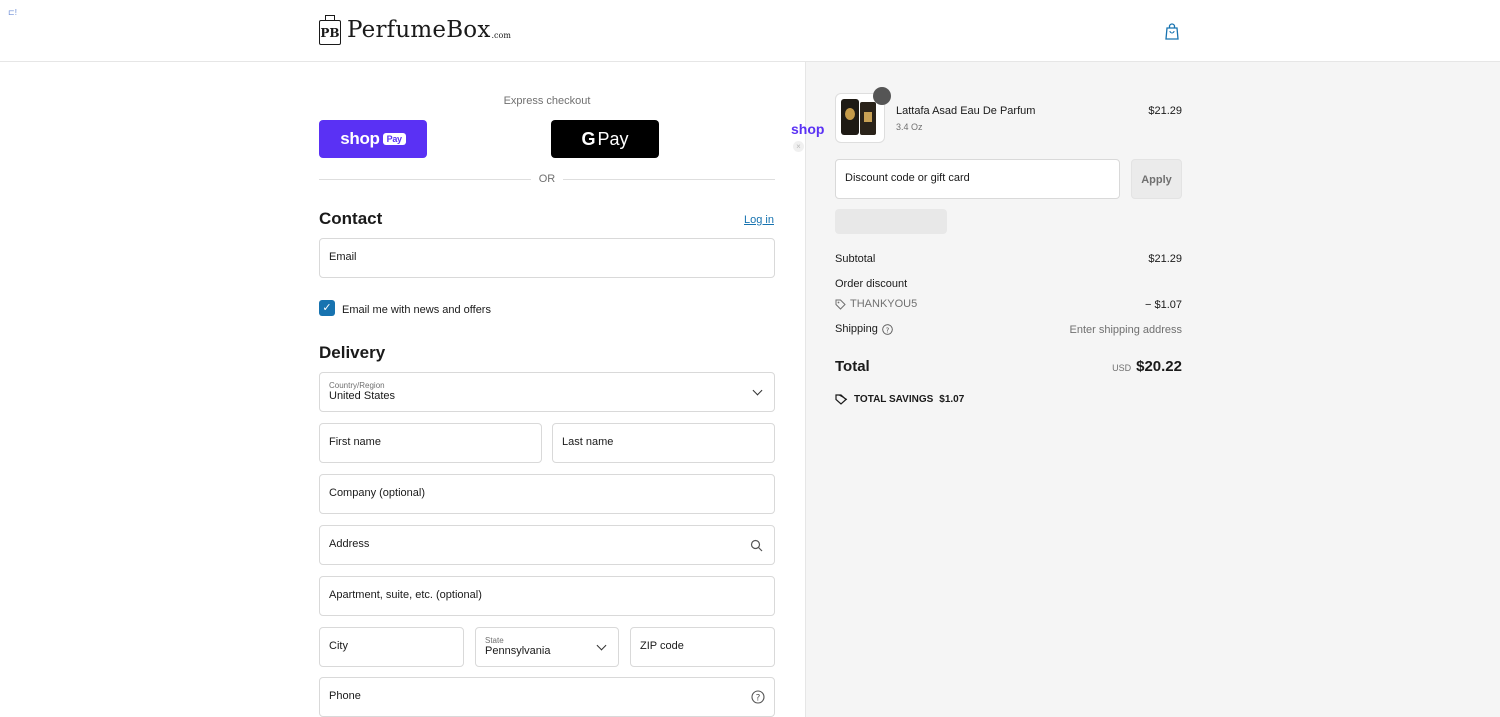 This screenshot has height=717, width=1500. What do you see at coordinates (547, 258) in the screenshot?
I see `email-field: Email` at bounding box center [547, 258].